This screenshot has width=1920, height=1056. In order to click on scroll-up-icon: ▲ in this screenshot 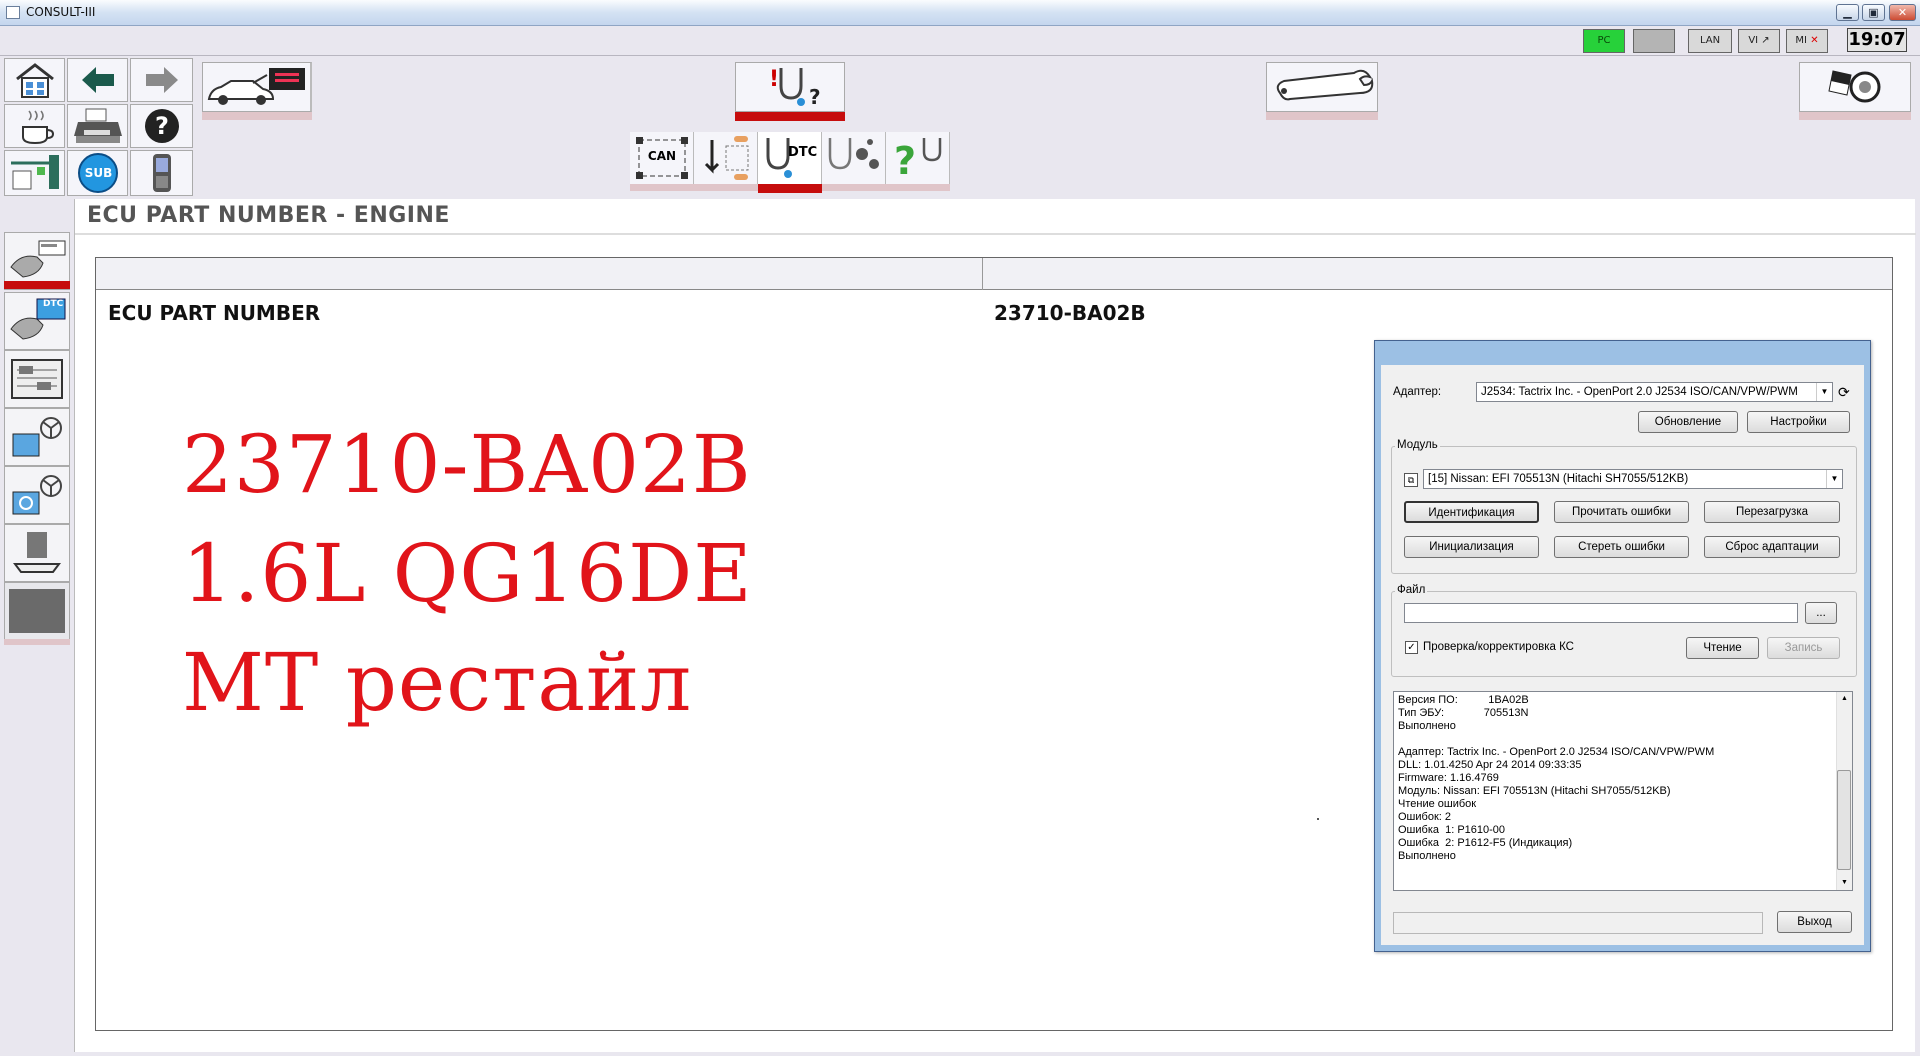, I will do `click(1844, 699)`.